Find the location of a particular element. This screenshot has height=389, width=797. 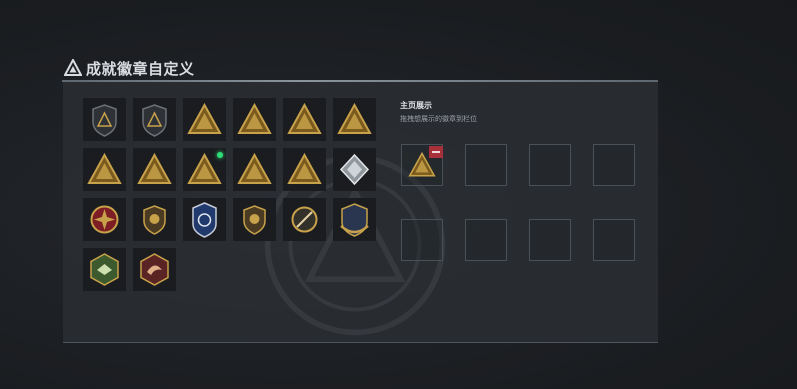

supply-crate-triangle-icon is located at coordinates (204, 118).